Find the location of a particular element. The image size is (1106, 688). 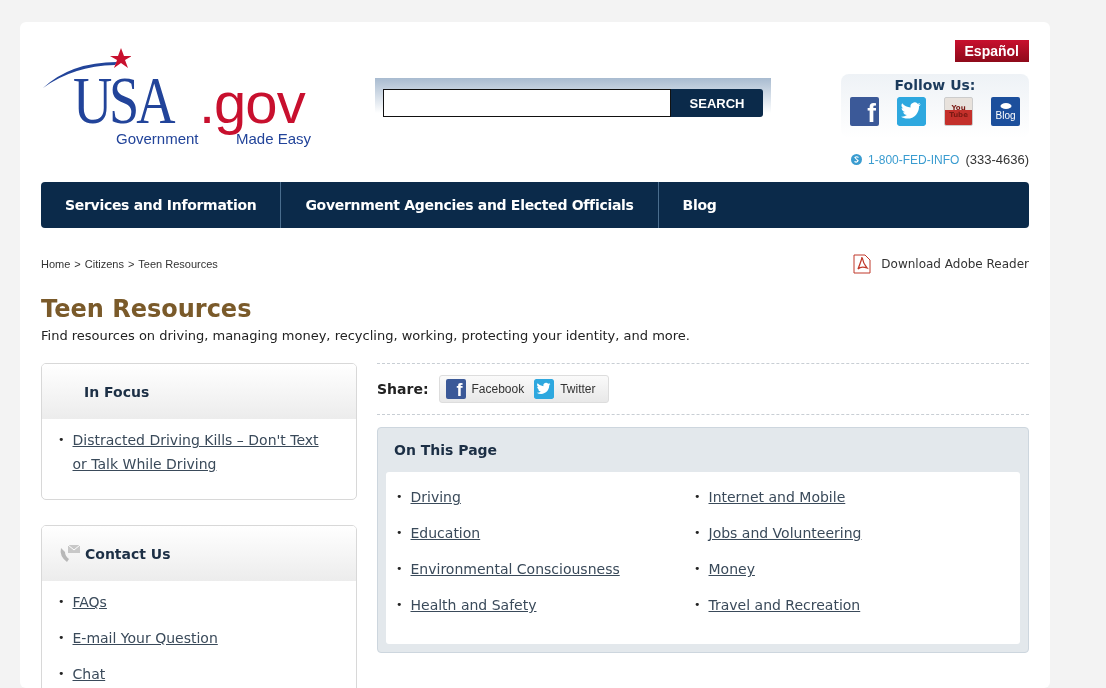

topic-link: Internet and Mobile is located at coordinates (777, 500).